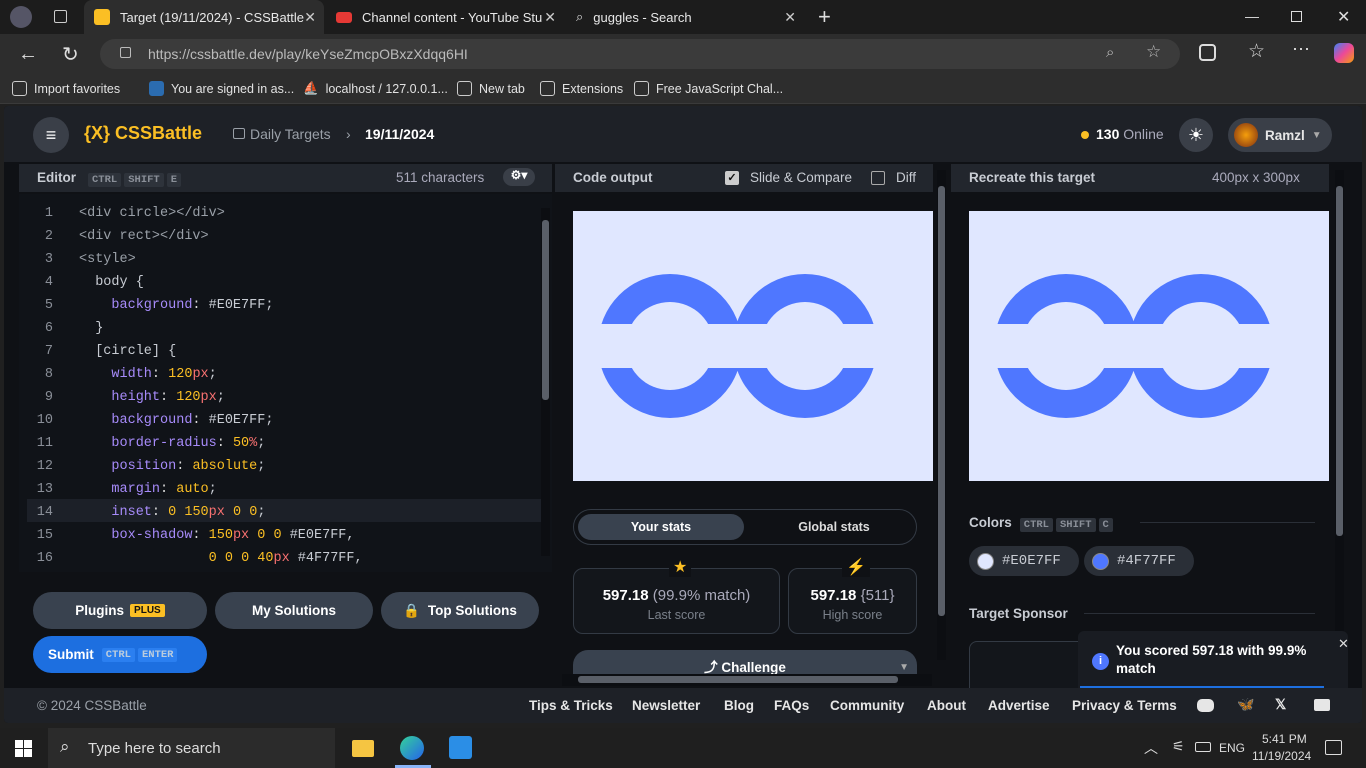  I want to click on twitter-icon: 𝕏, so click(1280, 704).